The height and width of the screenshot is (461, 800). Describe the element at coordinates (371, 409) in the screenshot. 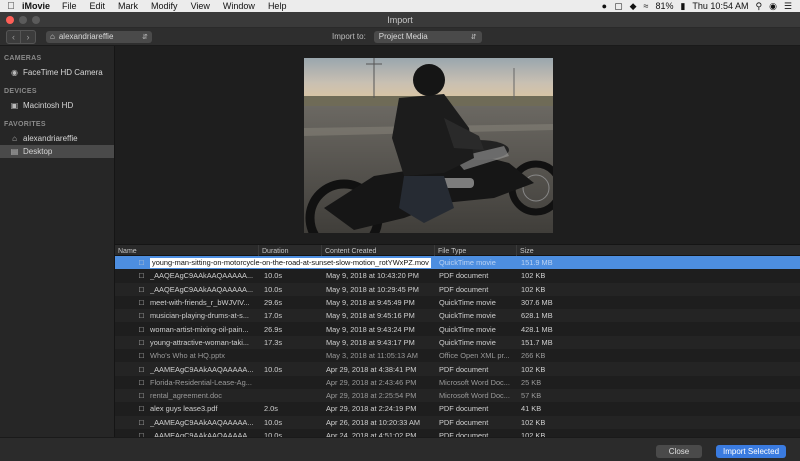

I see `file-created: Apr 29, 2018 at 2:24:19 PM` at that location.